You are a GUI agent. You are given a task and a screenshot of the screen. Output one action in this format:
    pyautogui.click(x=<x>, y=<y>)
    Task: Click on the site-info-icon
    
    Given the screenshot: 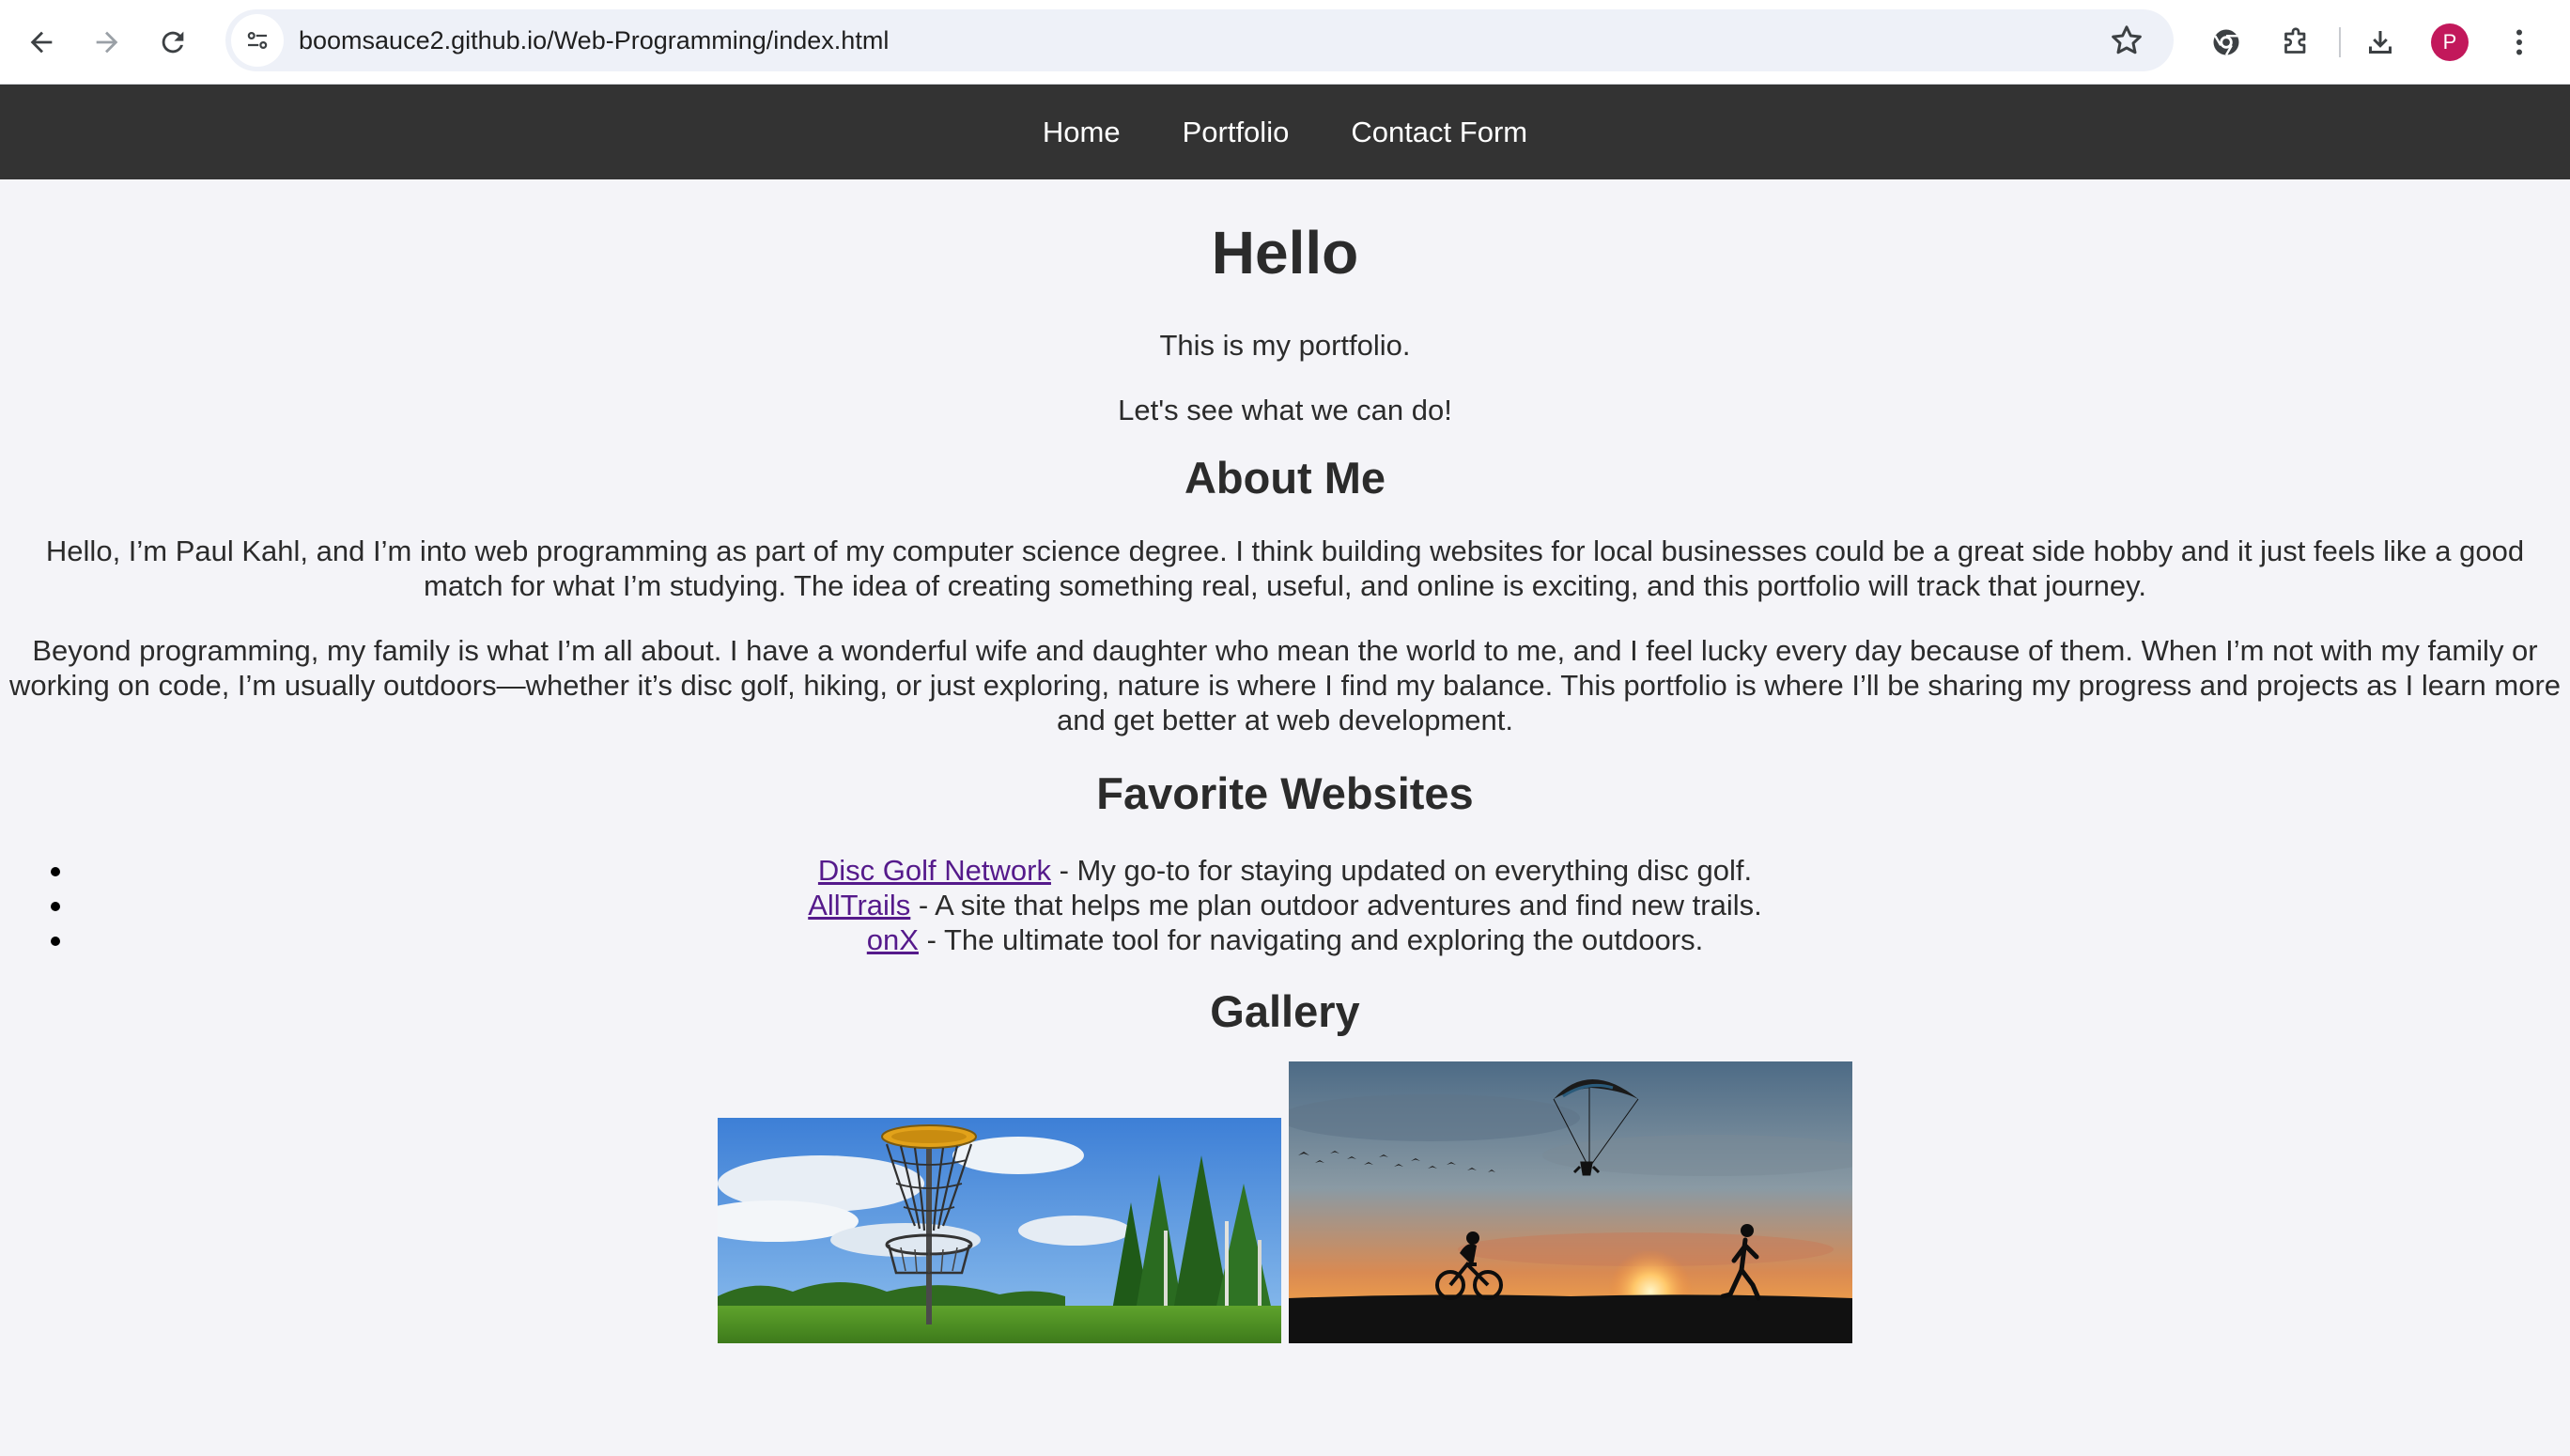 What is the action you would take?
    pyautogui.click(x=257, y=40)
    